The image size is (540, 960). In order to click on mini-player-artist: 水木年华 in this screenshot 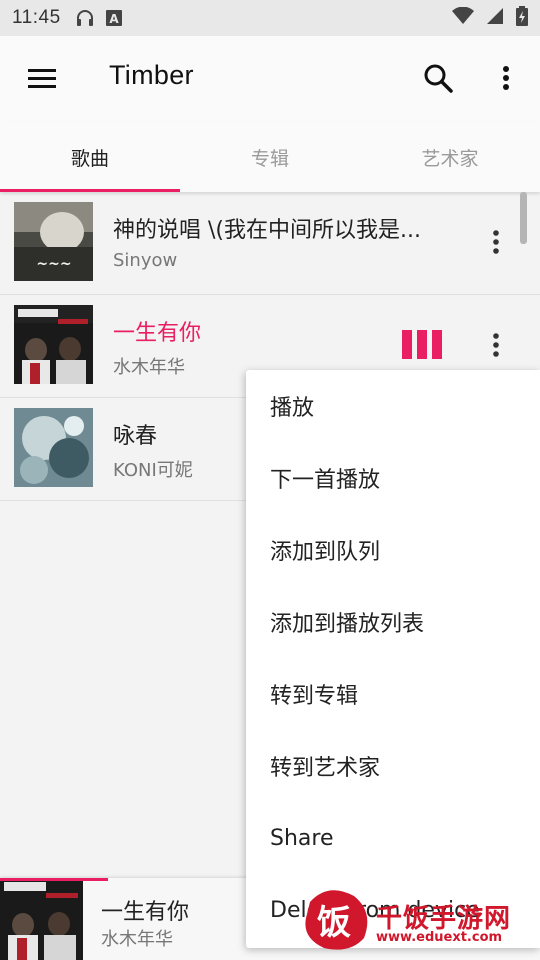, I will do `click(137, 939)`.